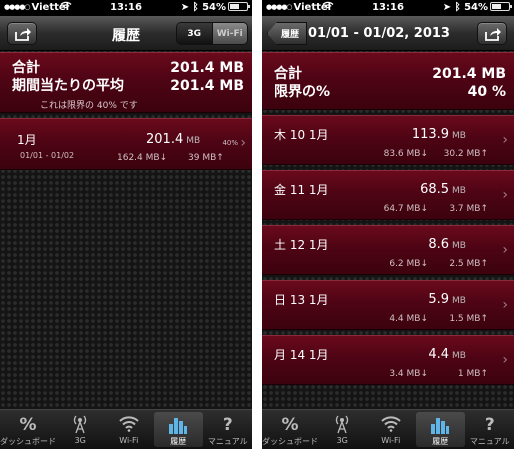  Describe the element at coordinates (439, 244) in the screenshot. I see `day-total: 8.6` at that location.